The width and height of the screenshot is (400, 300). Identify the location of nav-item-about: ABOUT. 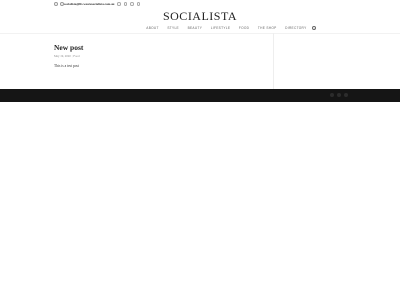
(152, 28).